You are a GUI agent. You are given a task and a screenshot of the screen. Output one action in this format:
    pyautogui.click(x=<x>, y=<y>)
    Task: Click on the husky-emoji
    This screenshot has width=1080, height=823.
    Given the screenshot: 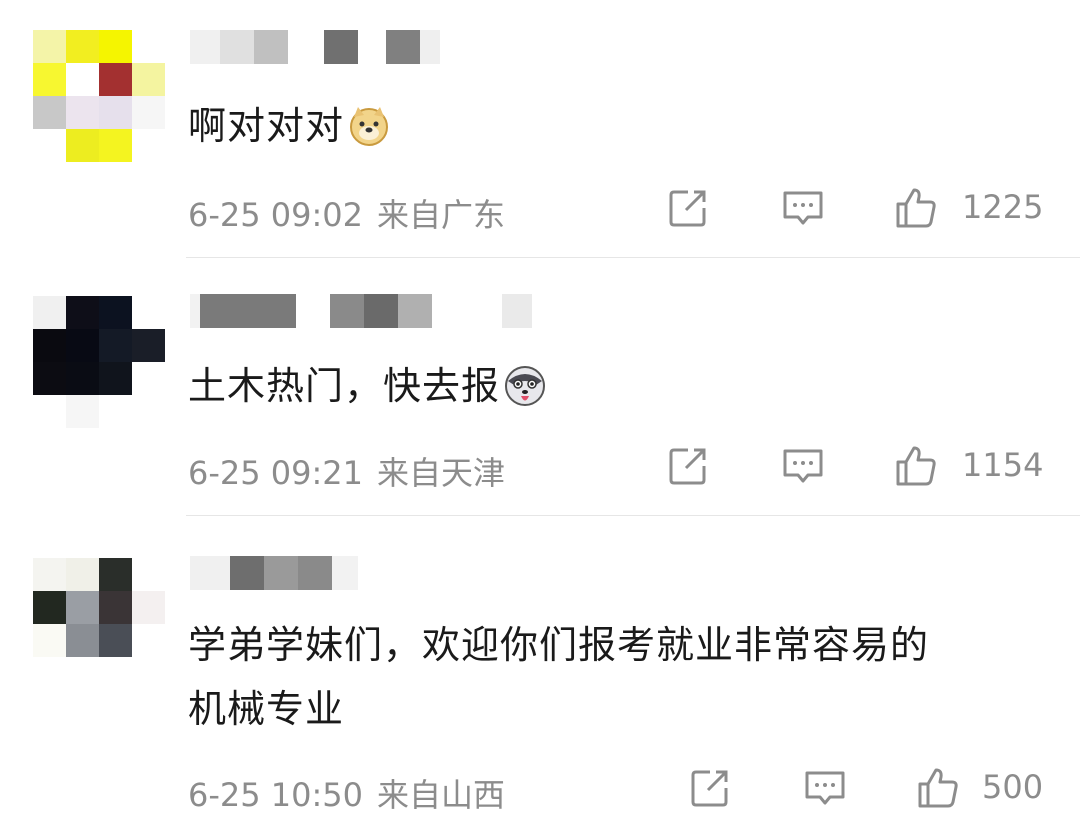 What is the action you would take?
    pyautogui.click(x=525, y=386)
    